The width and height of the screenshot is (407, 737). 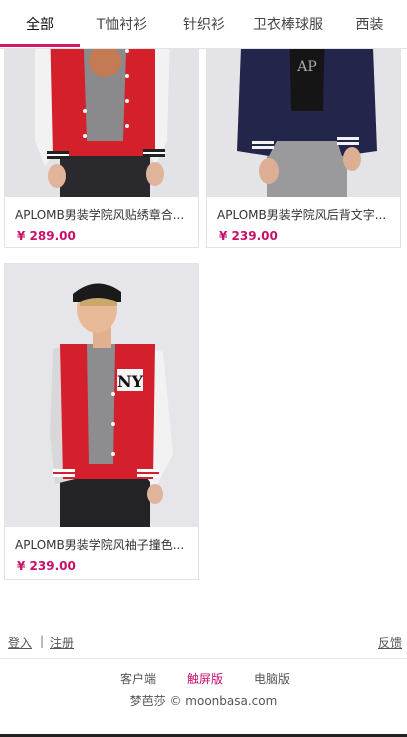 I want to click on auth-row: 登入 | 注册 反馈, so click(x=203, y=643).